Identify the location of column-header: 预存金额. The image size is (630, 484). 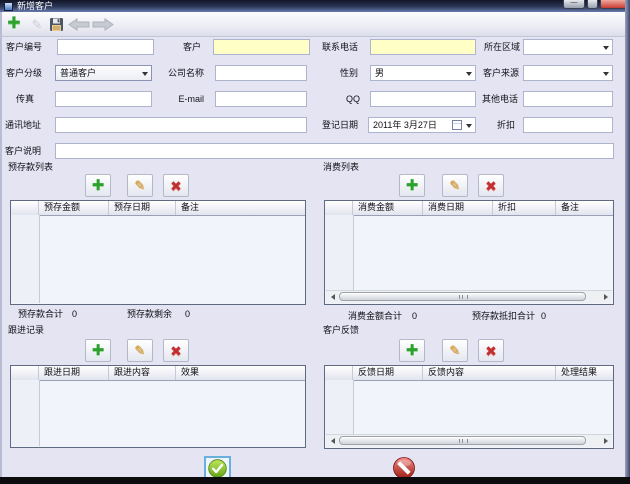
(74, 208).